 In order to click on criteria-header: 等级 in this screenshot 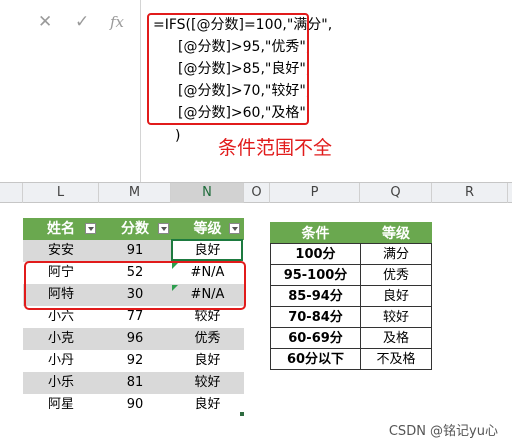, I will do `click(396, 233)`.